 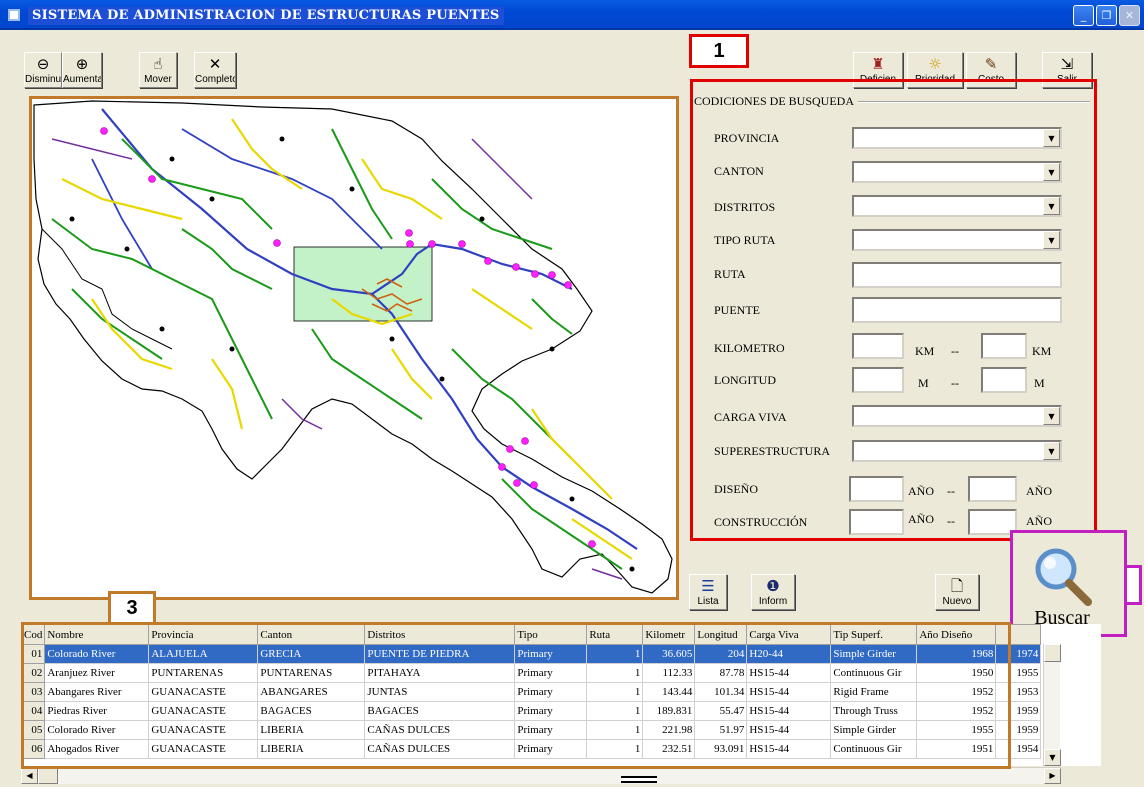 I want to click on table-cell: 143.44, so click(x=669, y=692).